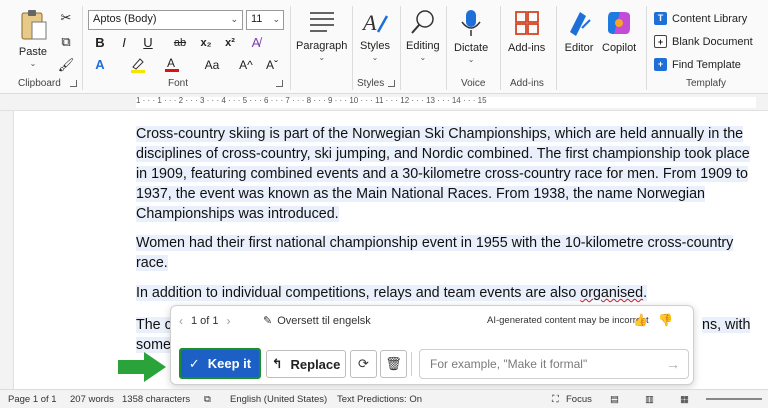  What do you see at coordinates (684, 399) in the screenshot?
I see `web-layout-icon: ▦` at bounding box center [684, 399].